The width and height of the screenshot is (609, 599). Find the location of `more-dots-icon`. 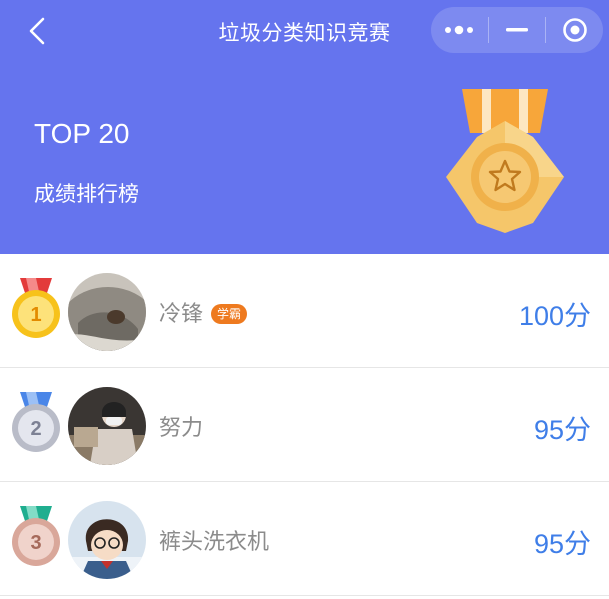

more-dots-icon is located at coordinates (459, 30).